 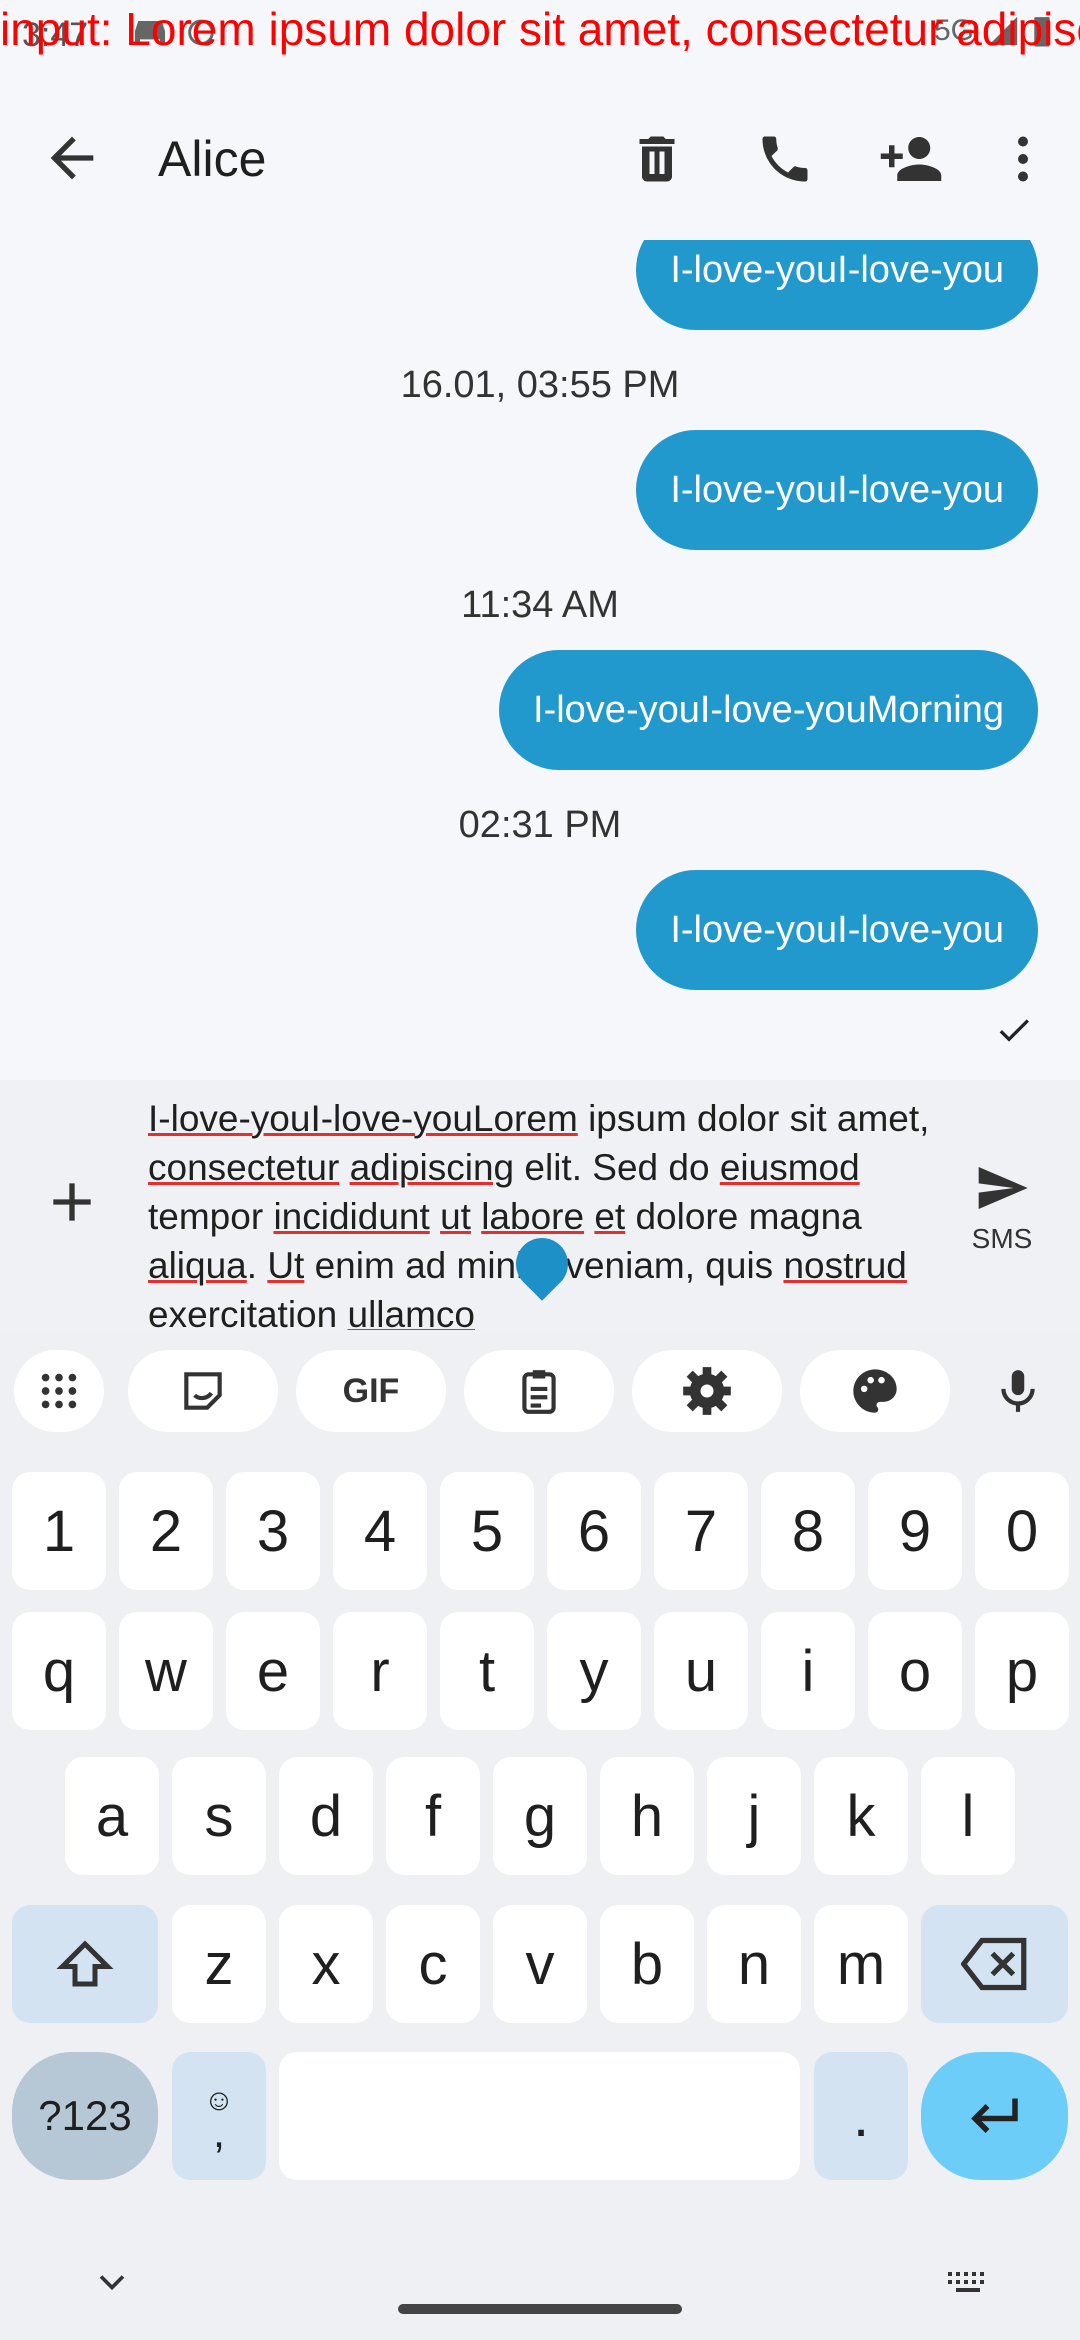 What do you see at coordinates (789, 1167) in the screenshot?
I see `text-run: eiusmod` at bounding box center [789, 1167].